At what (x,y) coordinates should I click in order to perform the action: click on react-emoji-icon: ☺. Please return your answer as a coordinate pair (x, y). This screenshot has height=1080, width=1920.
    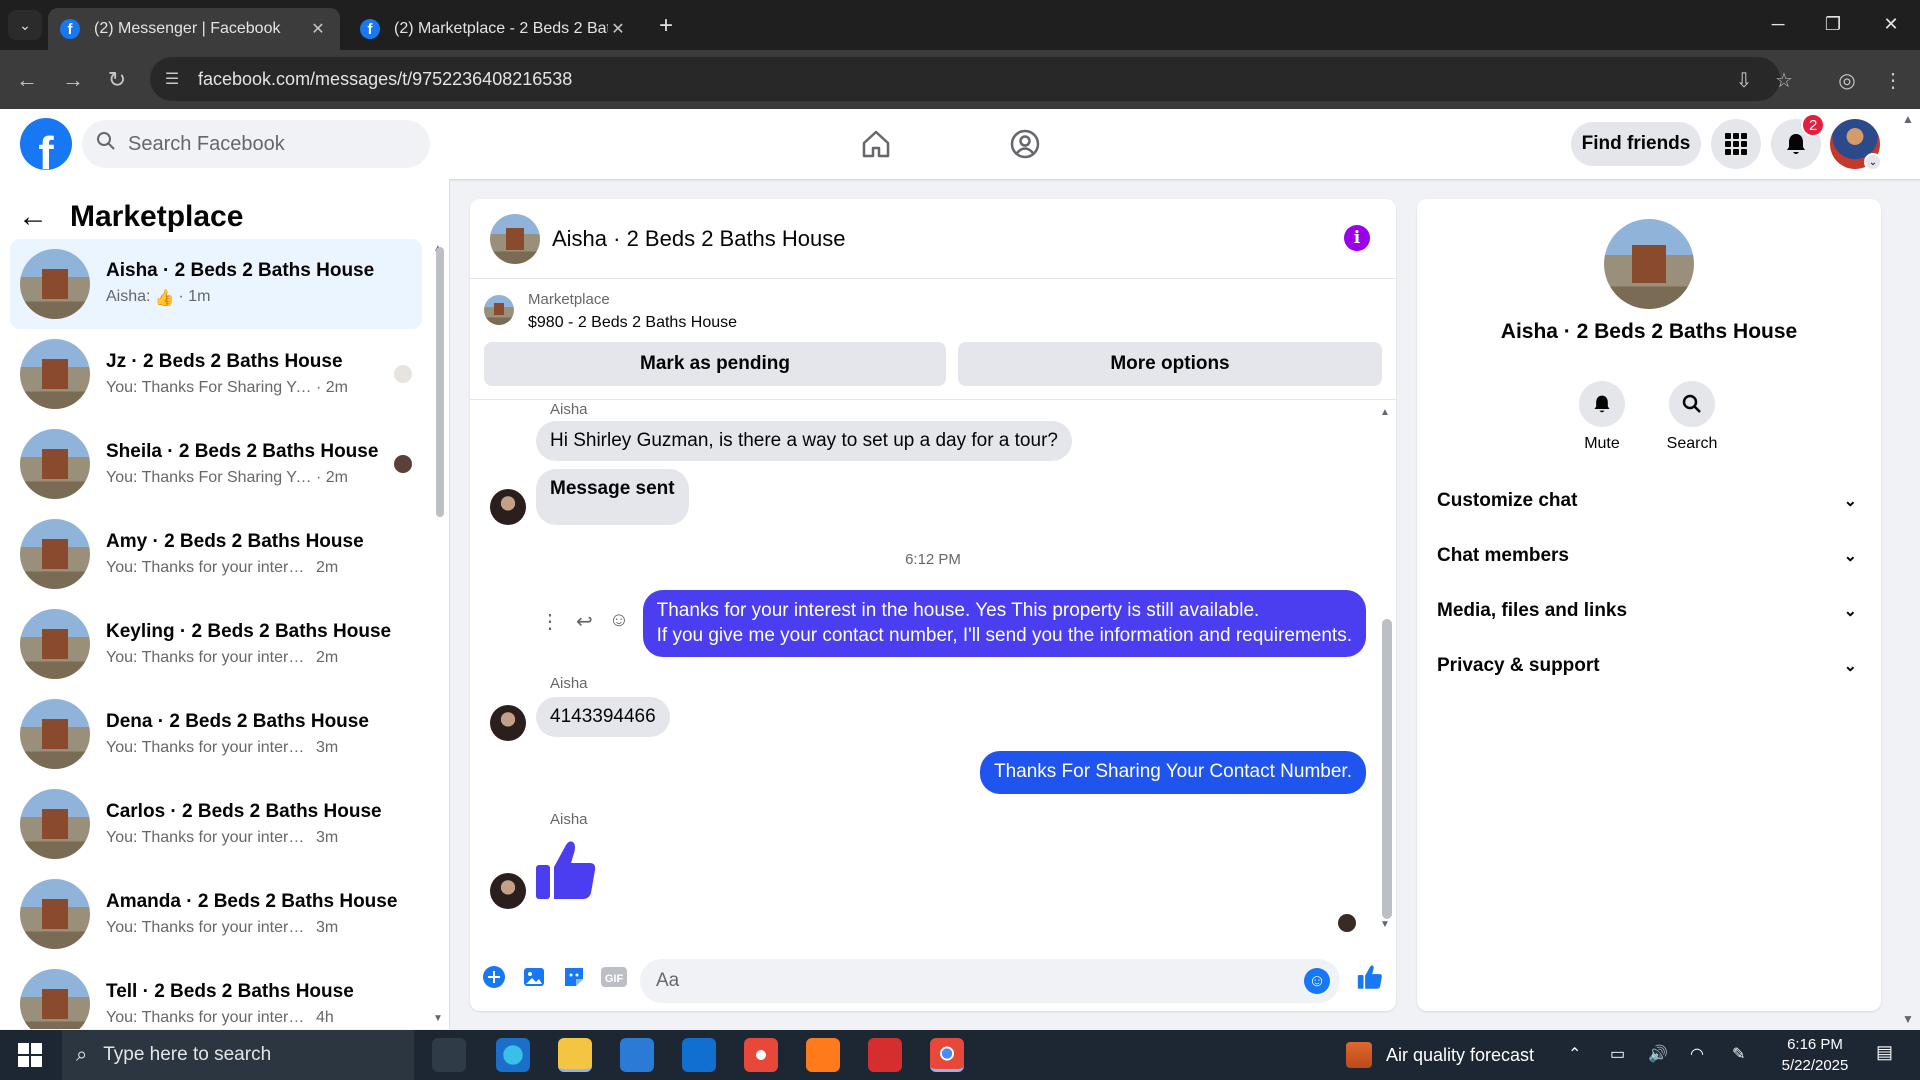
    Looking at the image, I should click on (619, 621).